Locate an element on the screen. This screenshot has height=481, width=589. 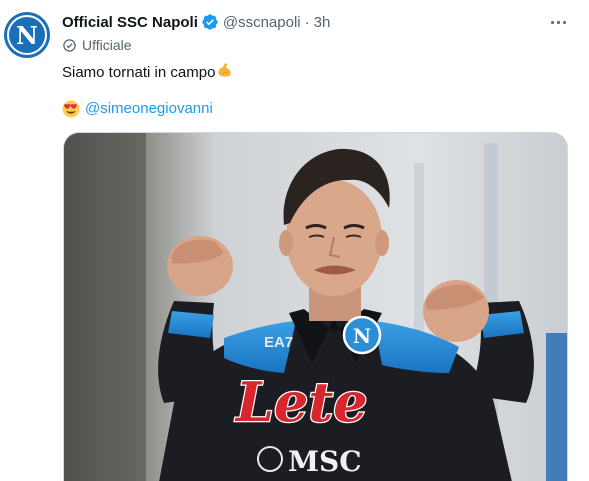
flexed-biceps-emoji is located at coordinates (225, 70).